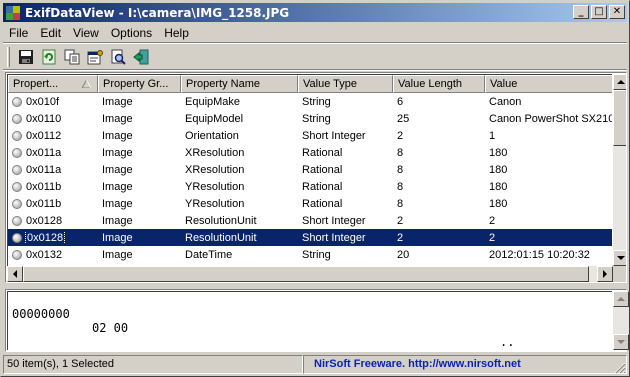 The width and height of the screenshot is (630, 377). Describe the element at coordinates (71, 57) in the screenshot. I see `copy-button` at that location.